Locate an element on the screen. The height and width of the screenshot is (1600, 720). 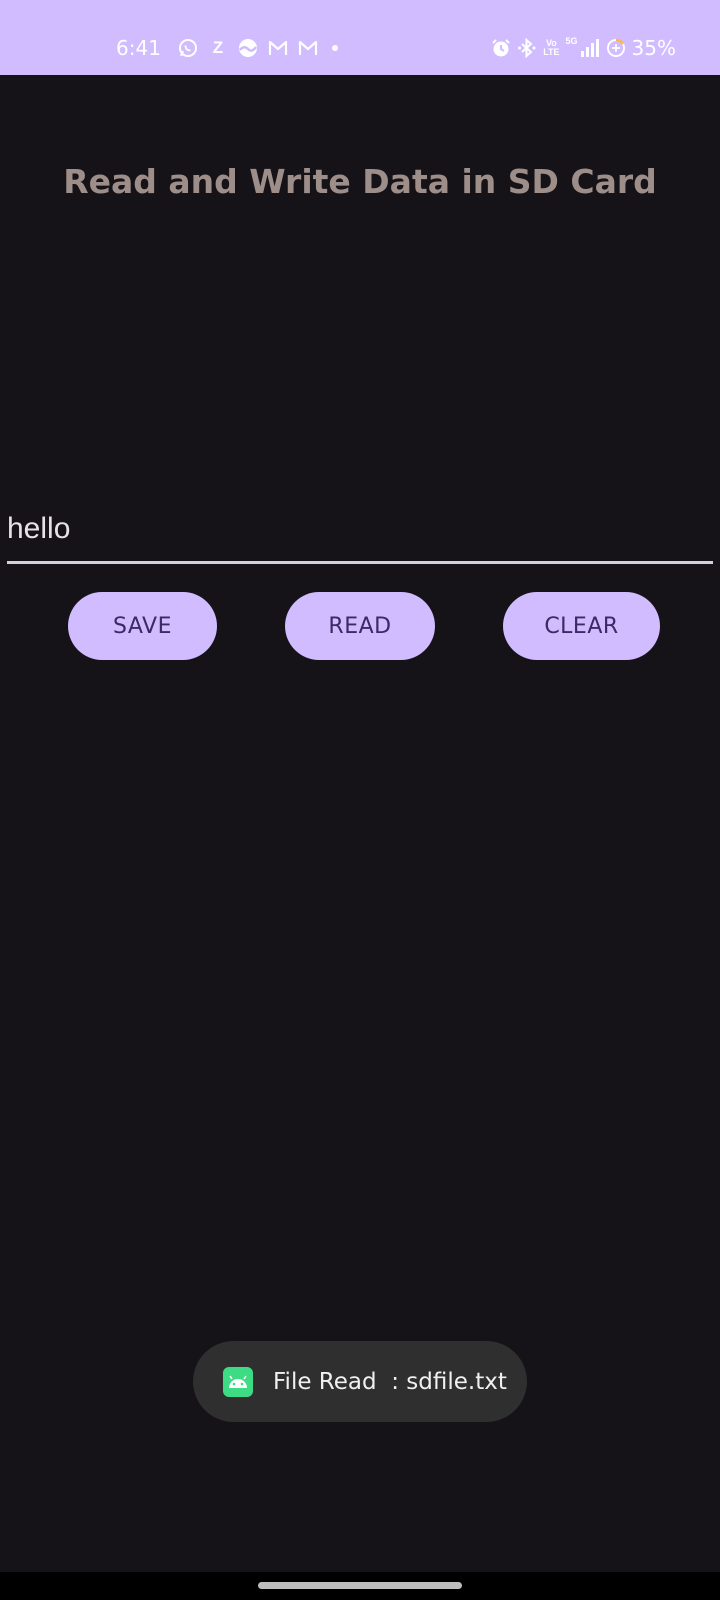
alarm-icon is located at coordinates (501, 48).